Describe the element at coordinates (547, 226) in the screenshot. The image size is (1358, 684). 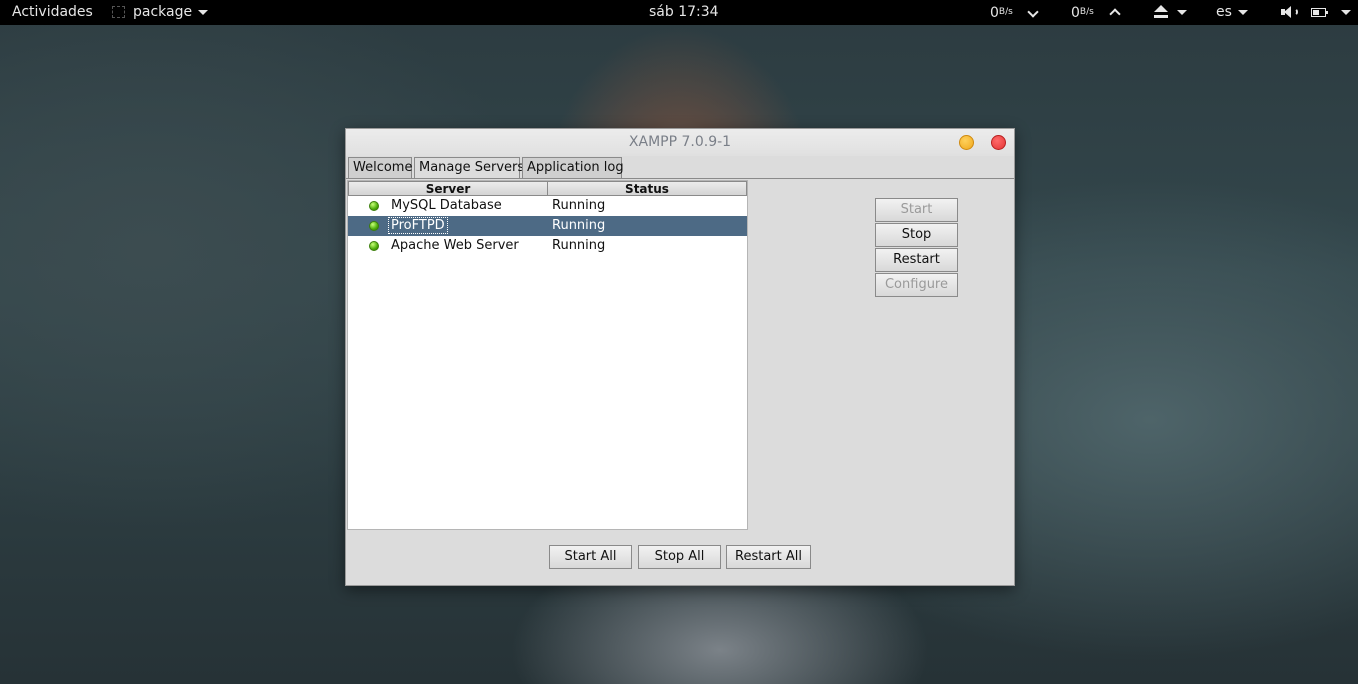
I see `server-row-proftpd: ProFTPD Running` at that location.